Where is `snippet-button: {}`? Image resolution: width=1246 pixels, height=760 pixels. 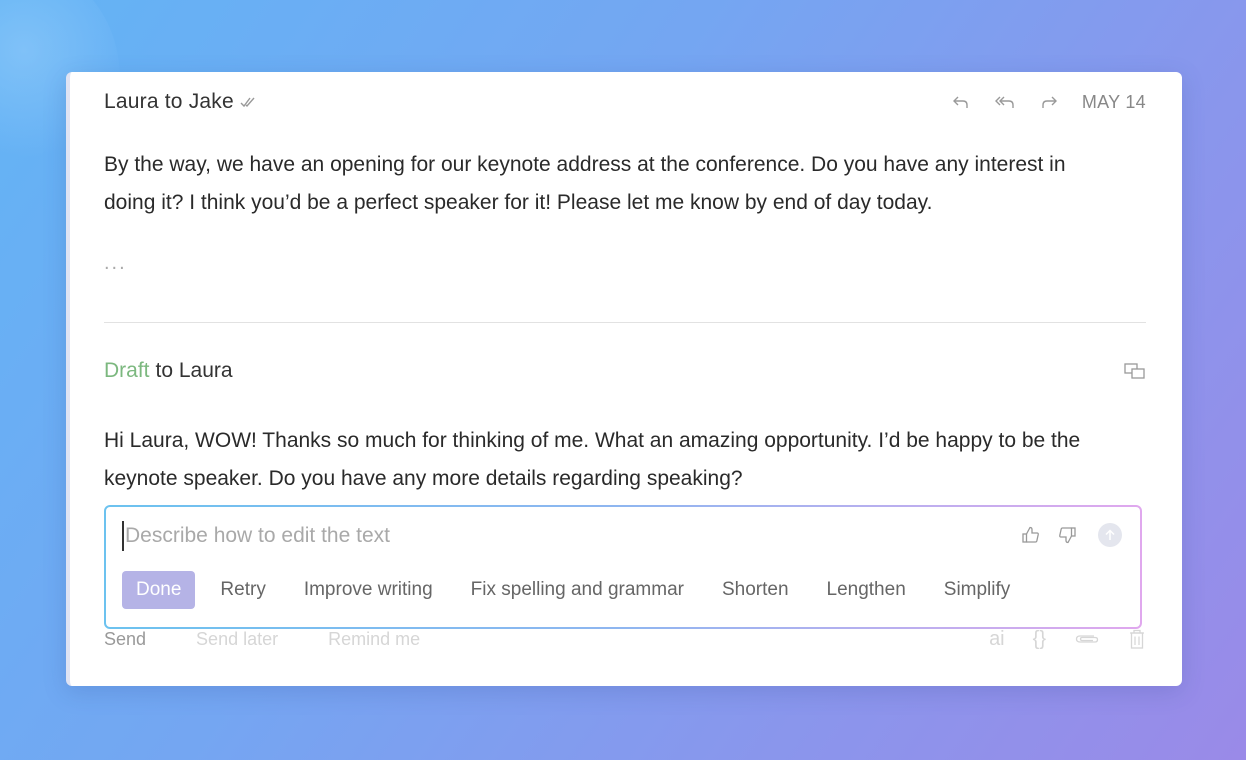 snippet-button: {} is located at coordinates (1039, 639).